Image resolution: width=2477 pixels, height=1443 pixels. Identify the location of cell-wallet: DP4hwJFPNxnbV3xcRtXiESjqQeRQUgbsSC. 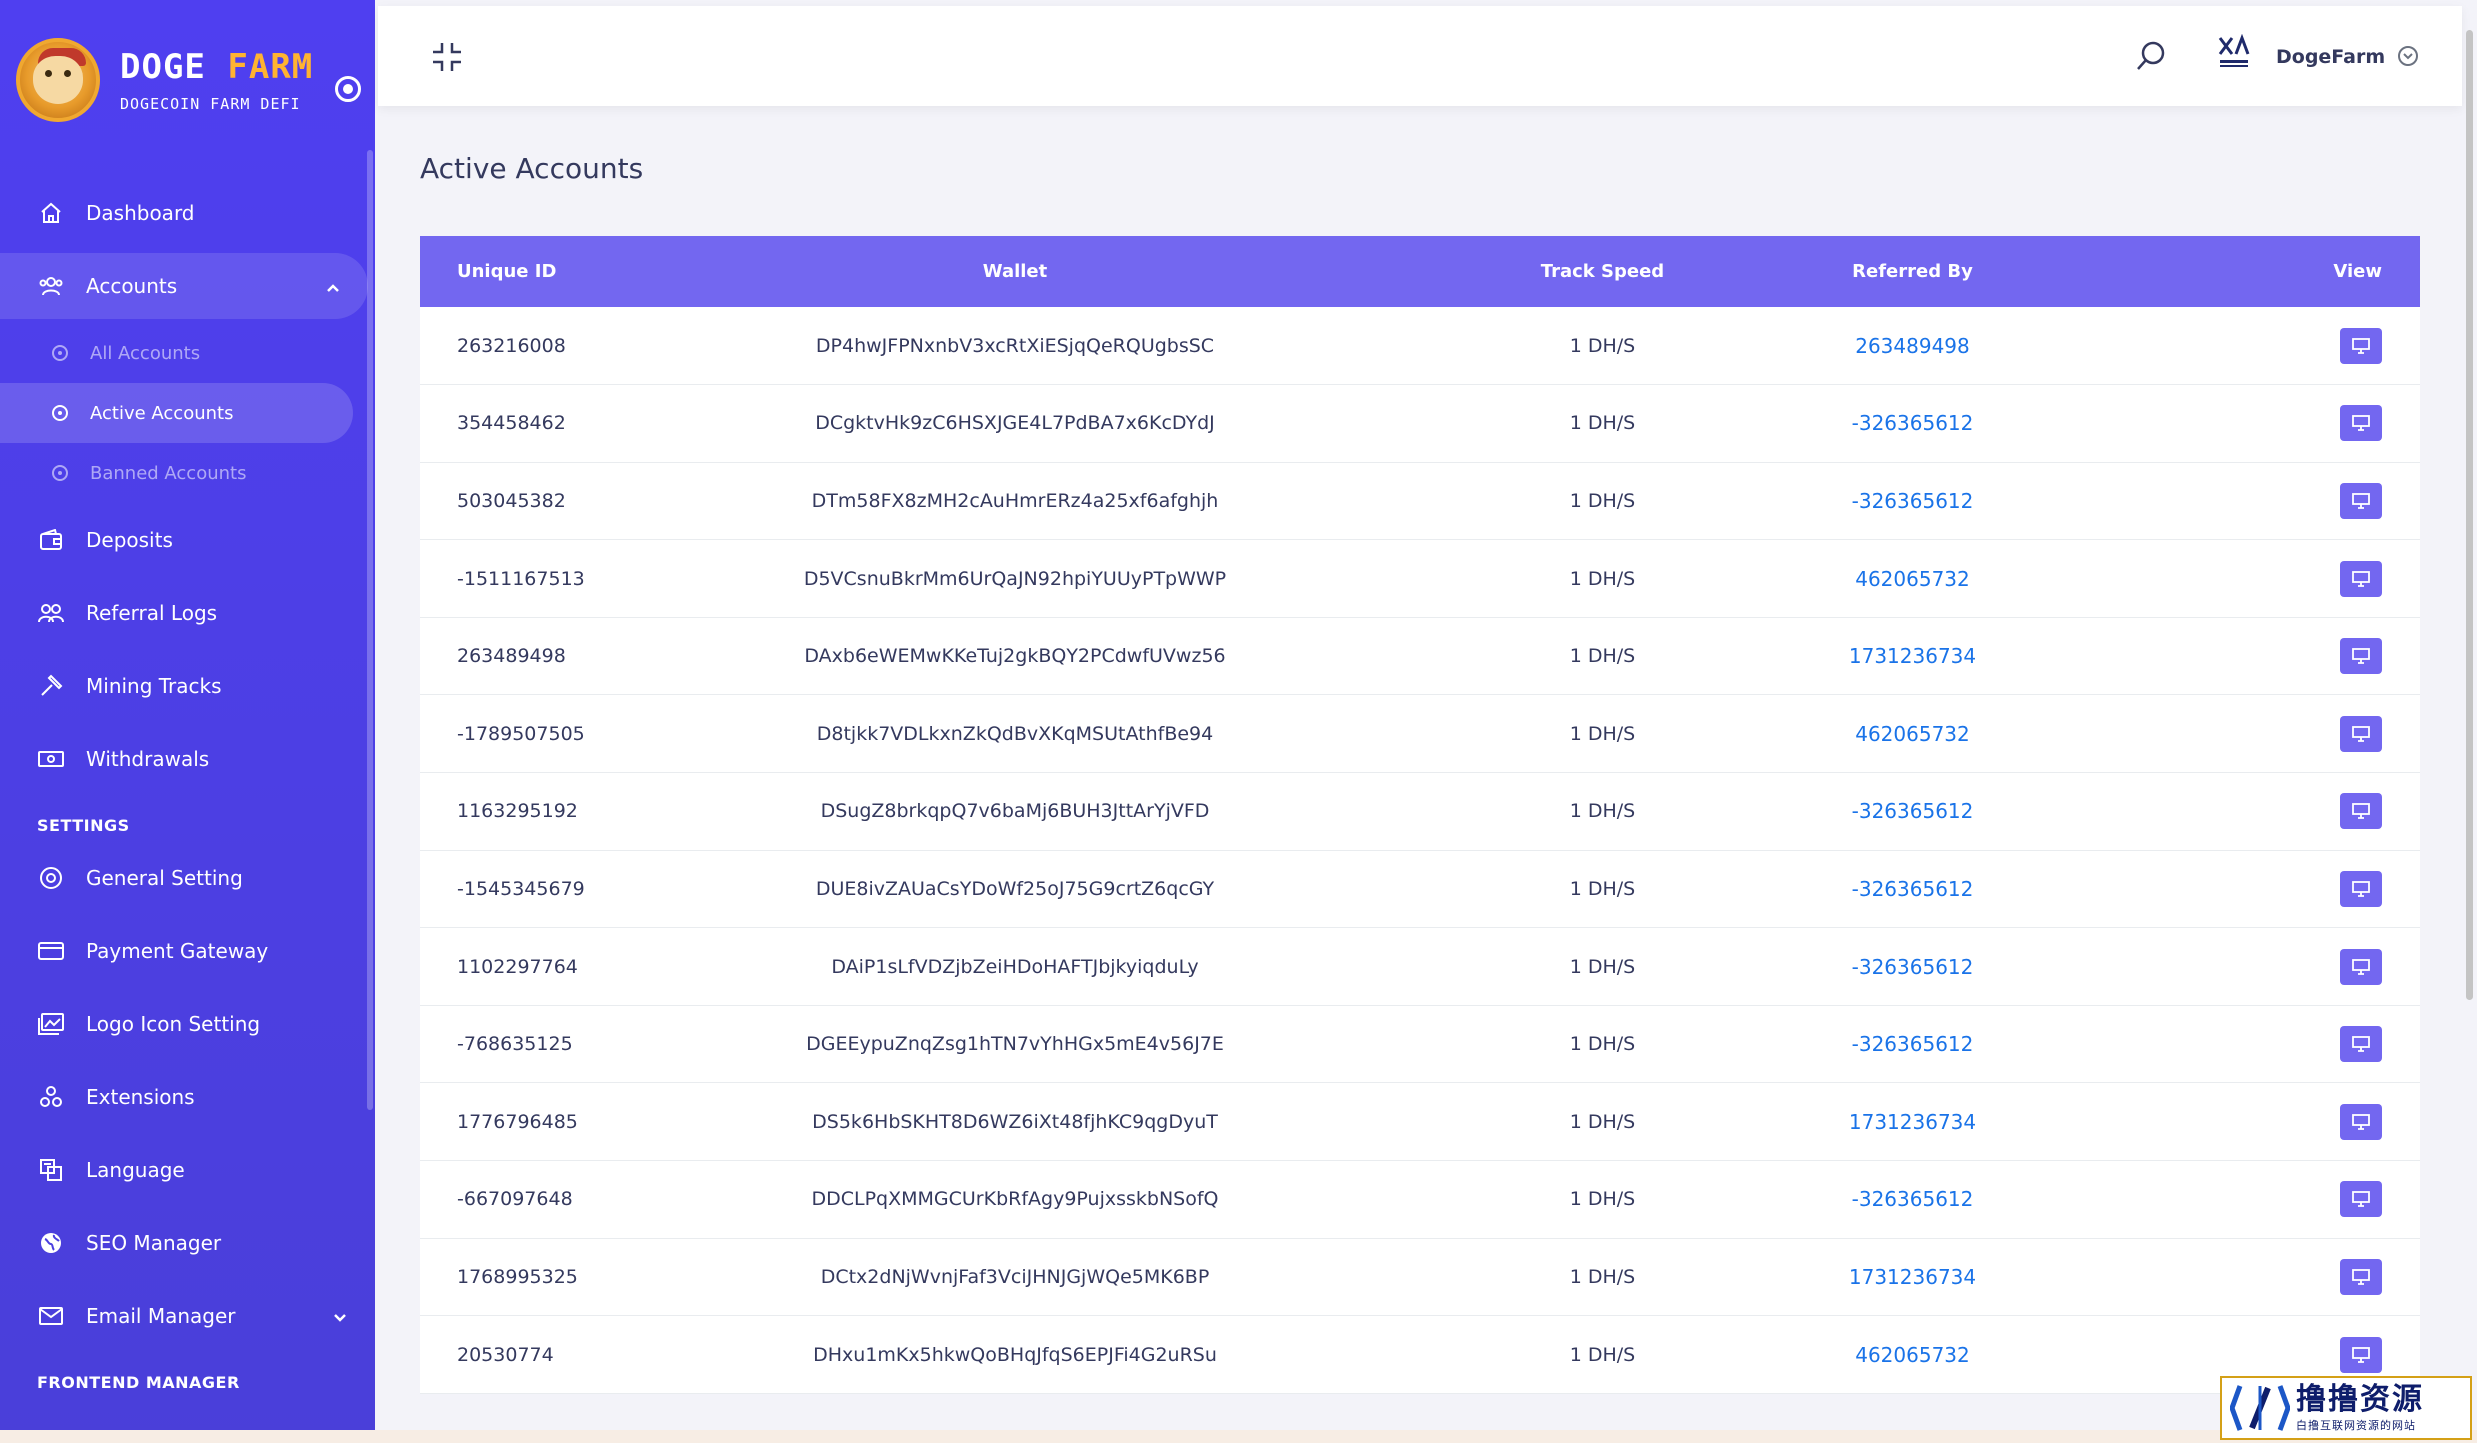
(1015, 345).